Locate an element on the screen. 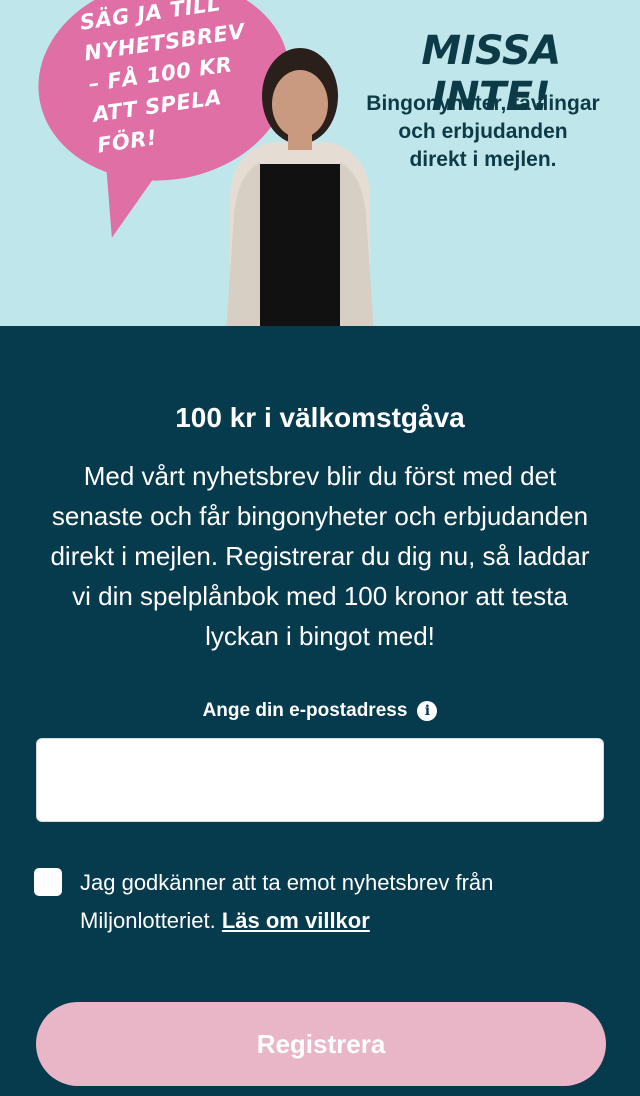 This screenshot has width=640, height=1096. email-label-row: Ange din e-postadress i is located at coordinates (320, 711).